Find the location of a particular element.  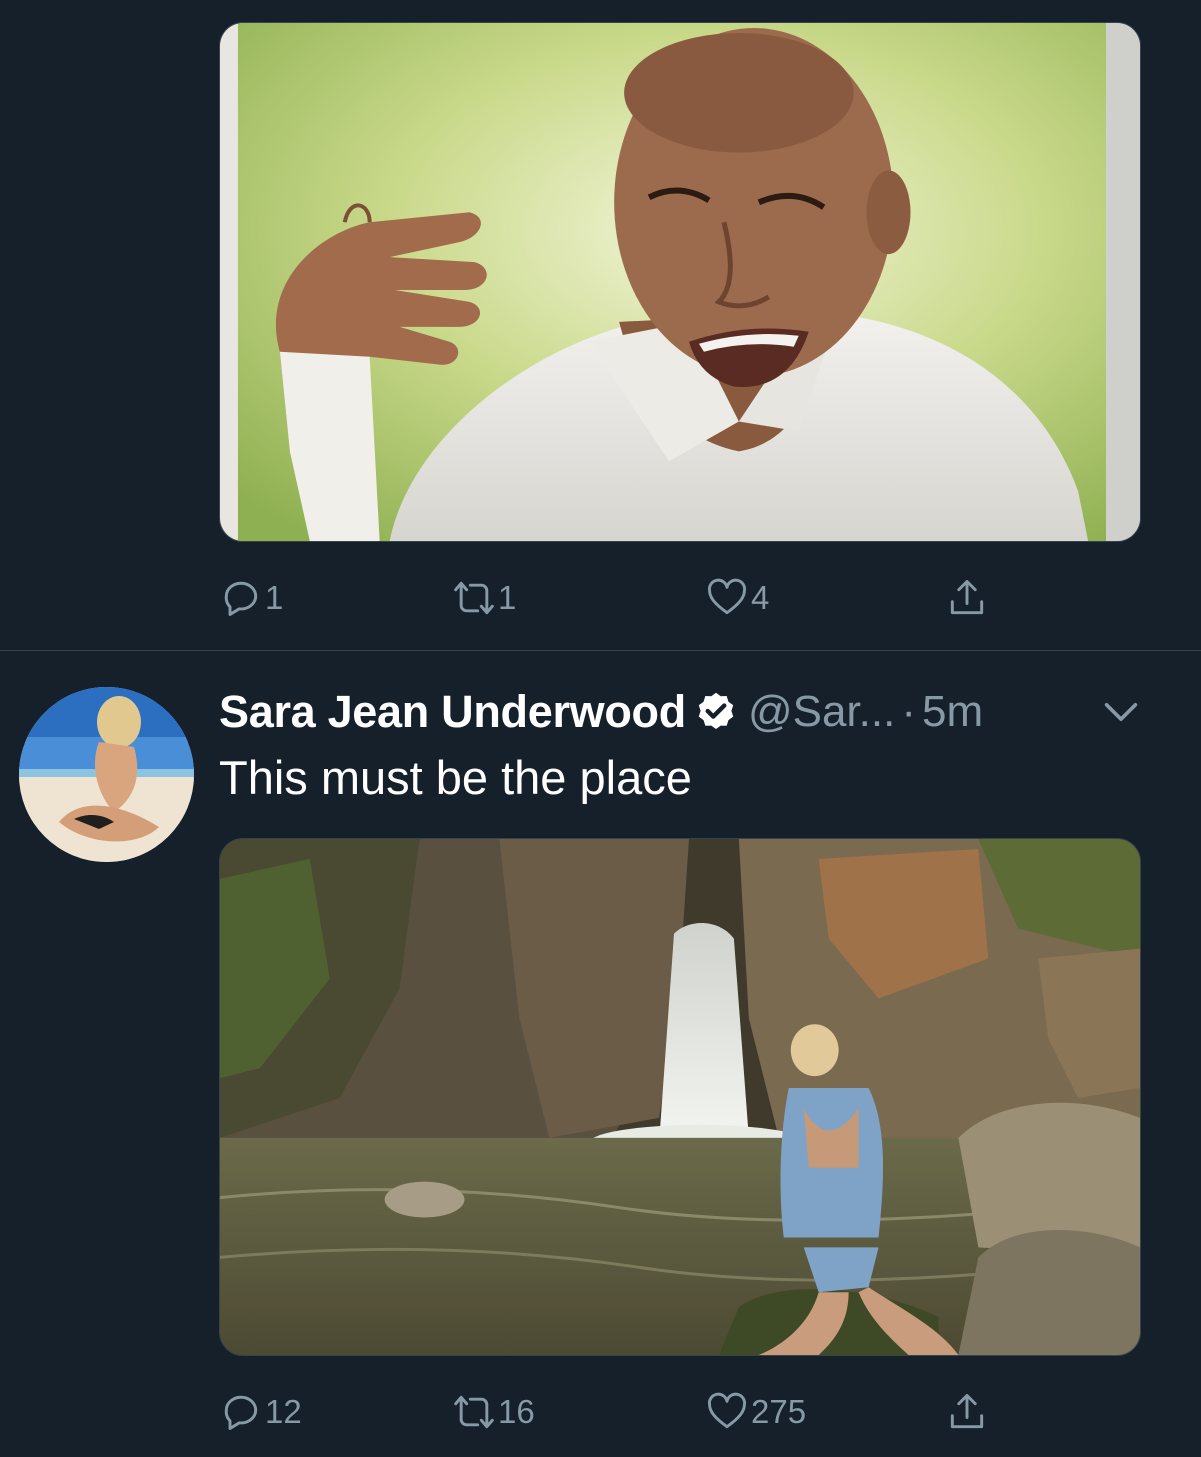

reply-count: 1 is located at coordinates (274, 597).